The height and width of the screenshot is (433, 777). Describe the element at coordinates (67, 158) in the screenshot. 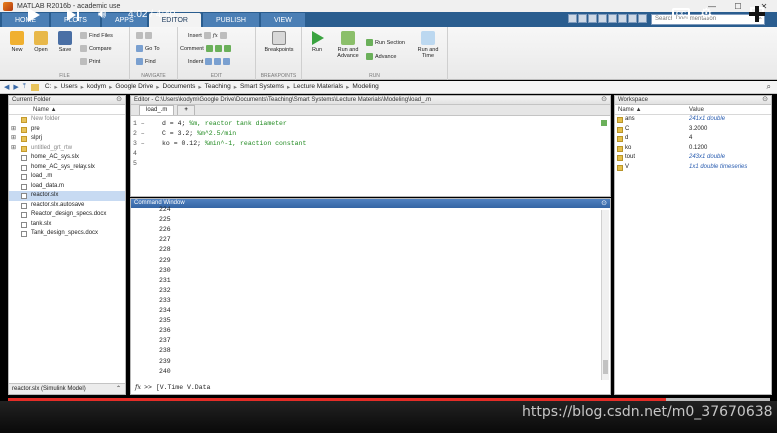

I see `list-item: home_AC_sys.slx` at that location.